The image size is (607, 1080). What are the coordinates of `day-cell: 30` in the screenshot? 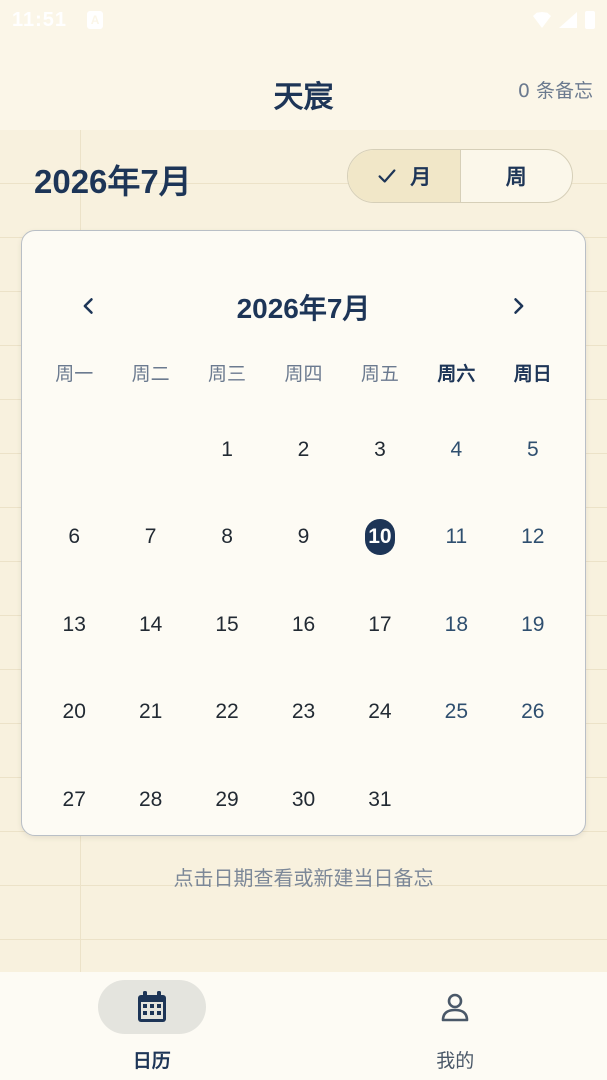 It's located at (303, 800).